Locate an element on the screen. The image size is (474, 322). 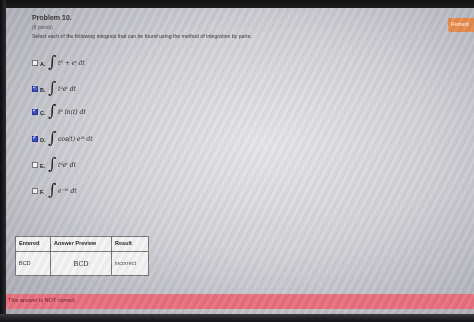
checkbox-e is located at coordinates (35, 165).